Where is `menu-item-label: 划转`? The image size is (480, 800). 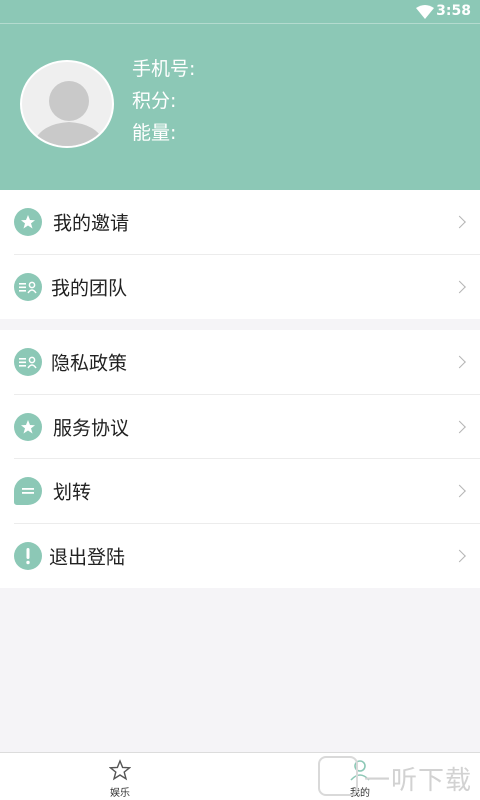 menu-item-label: 划转 is located at coordinates (72, 492).